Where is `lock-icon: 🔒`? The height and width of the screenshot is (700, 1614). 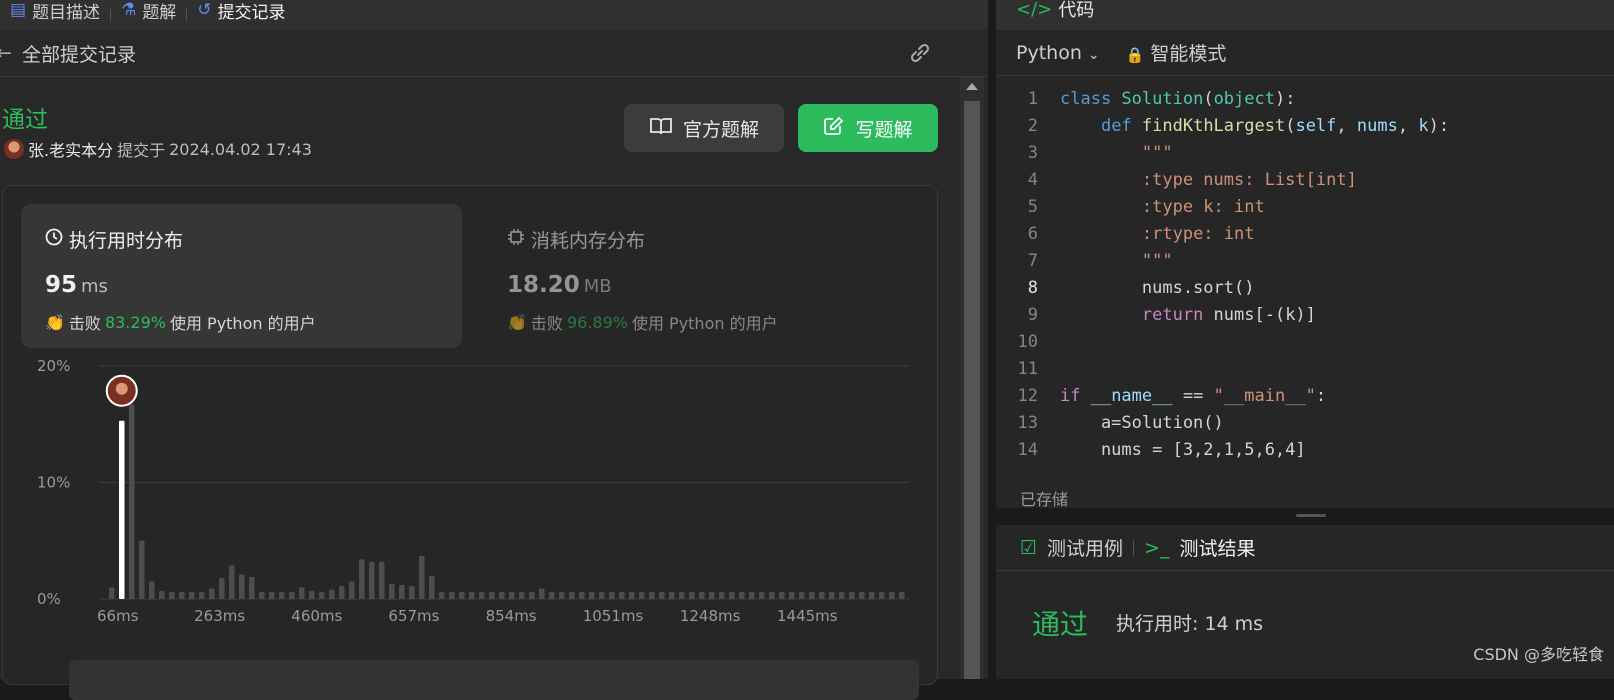
lock-icon: 🔒 is located at coordinates (1135, 55).